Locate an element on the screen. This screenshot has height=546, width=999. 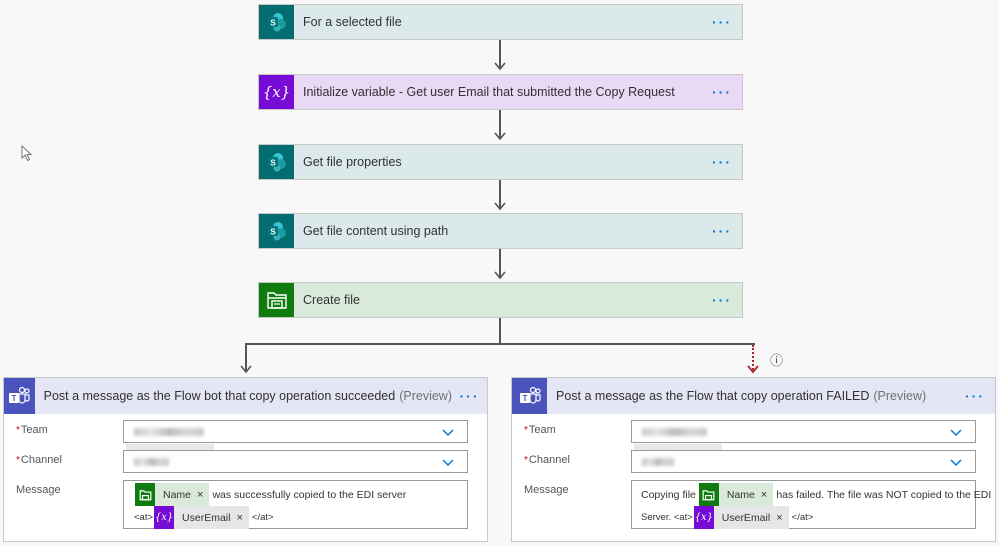
step-card-get-file-properties: S Get file properties ··· is located at coordinates (500, 162).